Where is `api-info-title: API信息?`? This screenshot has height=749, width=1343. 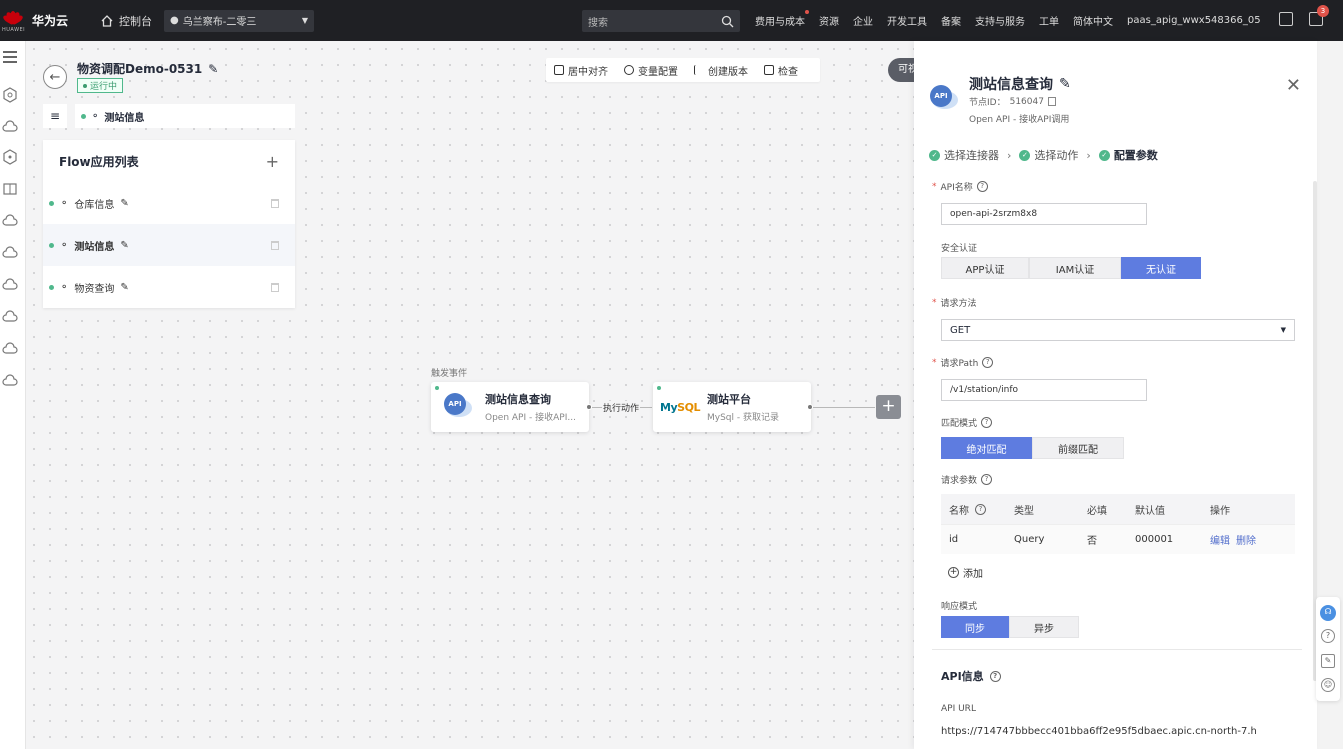 api-info-title: API信息? is located at coordinates (971, 676).